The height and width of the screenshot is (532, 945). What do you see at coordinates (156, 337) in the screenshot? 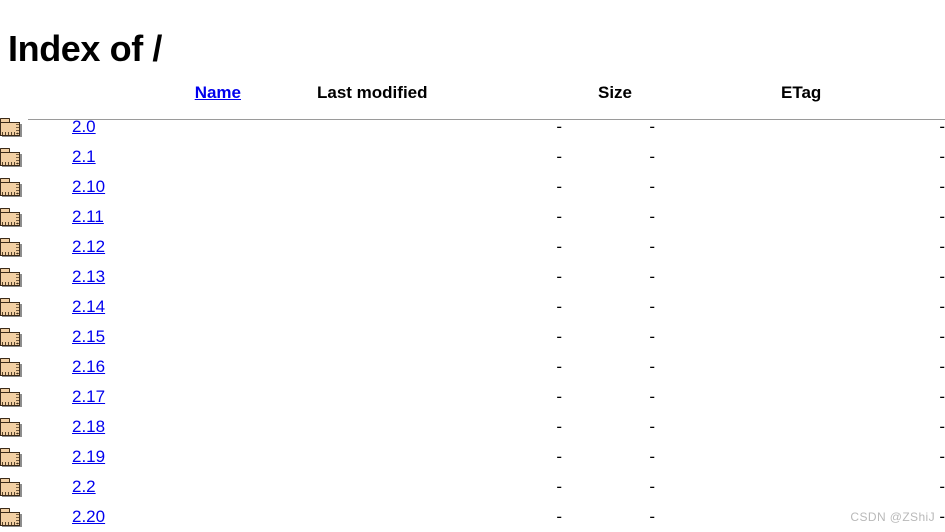
I see `row-name-cell: 2.15` at bounding box center [156, 337].